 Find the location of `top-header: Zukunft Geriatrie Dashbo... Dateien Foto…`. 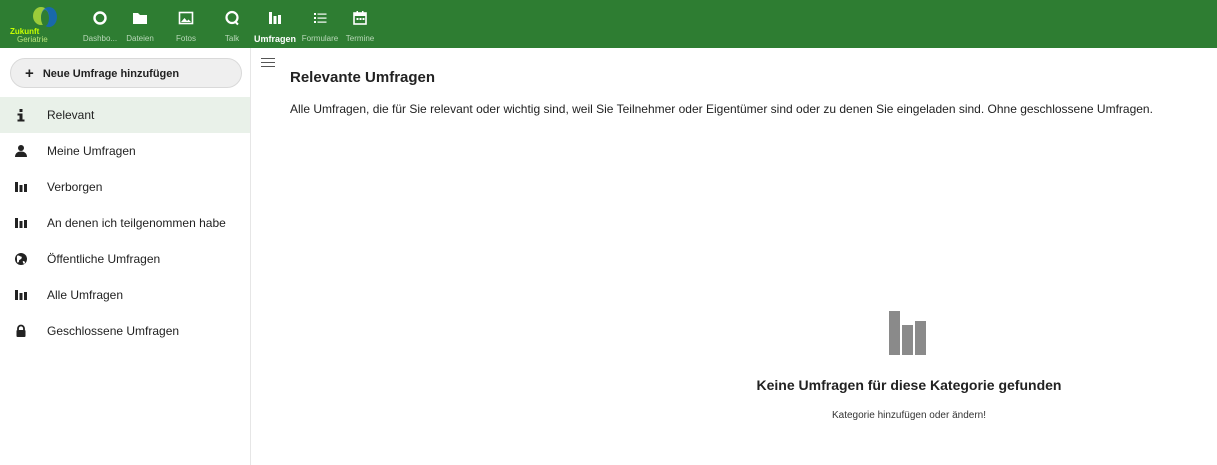

top-header: Zukunft Geriatrie Dashbo... Dateien Foto… is located at coordinates (608, 24).